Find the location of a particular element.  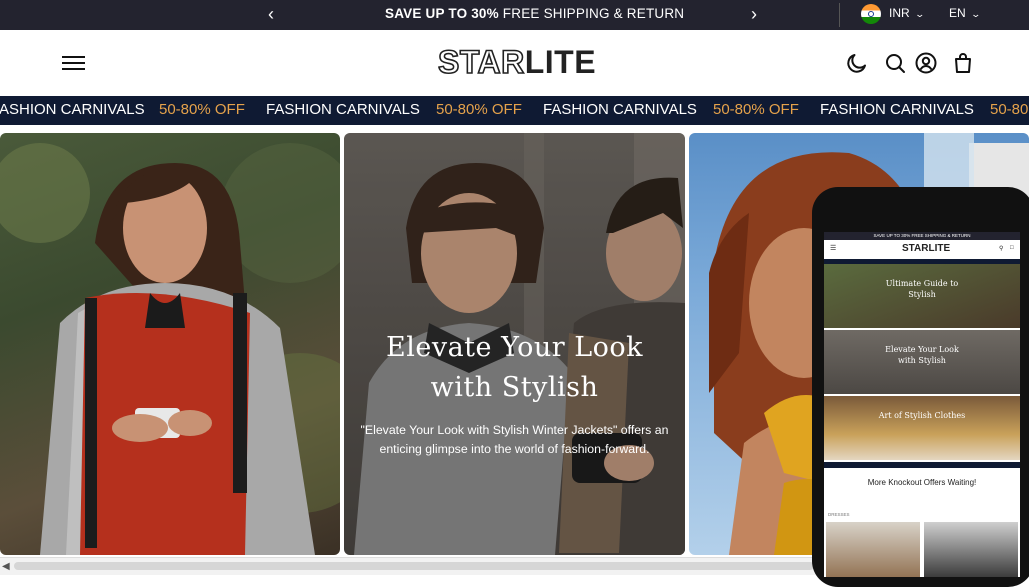

bag-icon: □ is located at coordinates (1012, 248).